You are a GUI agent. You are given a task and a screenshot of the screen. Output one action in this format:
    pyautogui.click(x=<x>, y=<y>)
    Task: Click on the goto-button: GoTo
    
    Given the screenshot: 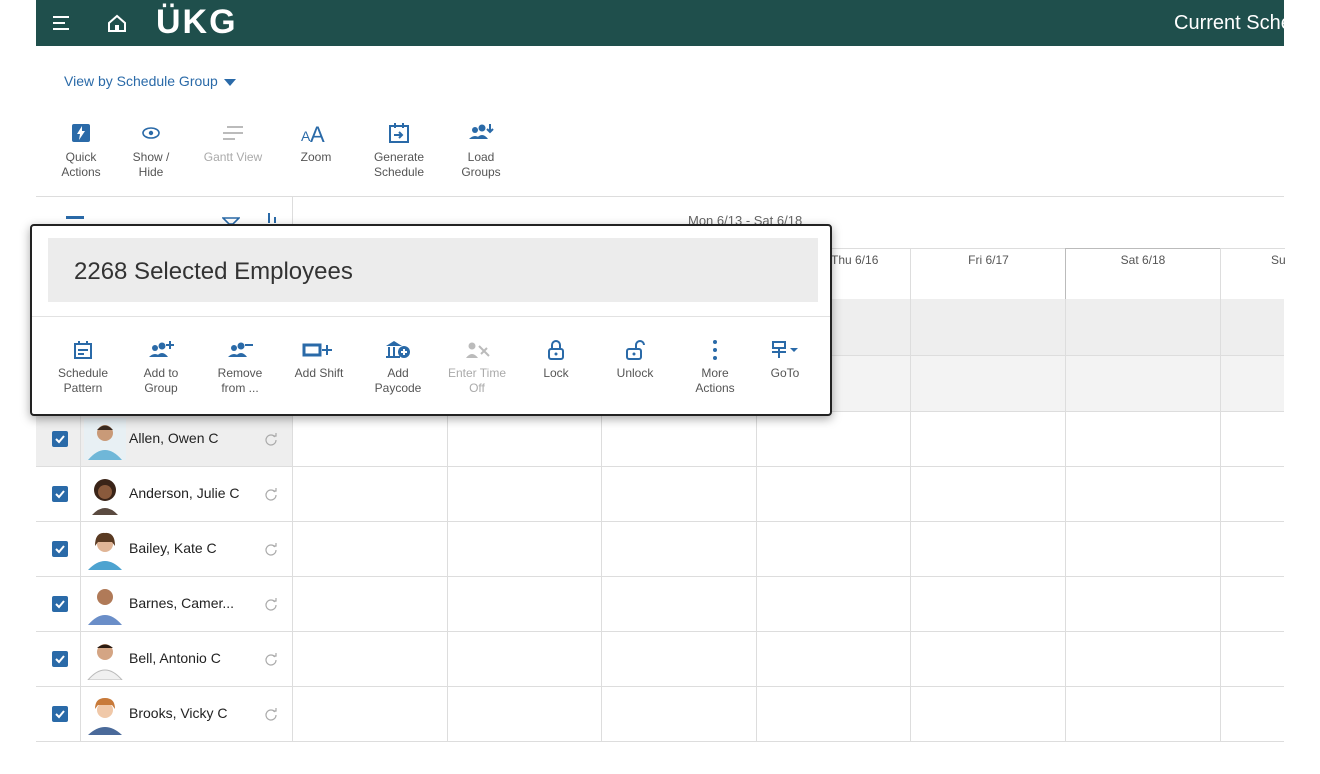 What is the action you would take?
    pyautogui.click(x=785, y=357)
    